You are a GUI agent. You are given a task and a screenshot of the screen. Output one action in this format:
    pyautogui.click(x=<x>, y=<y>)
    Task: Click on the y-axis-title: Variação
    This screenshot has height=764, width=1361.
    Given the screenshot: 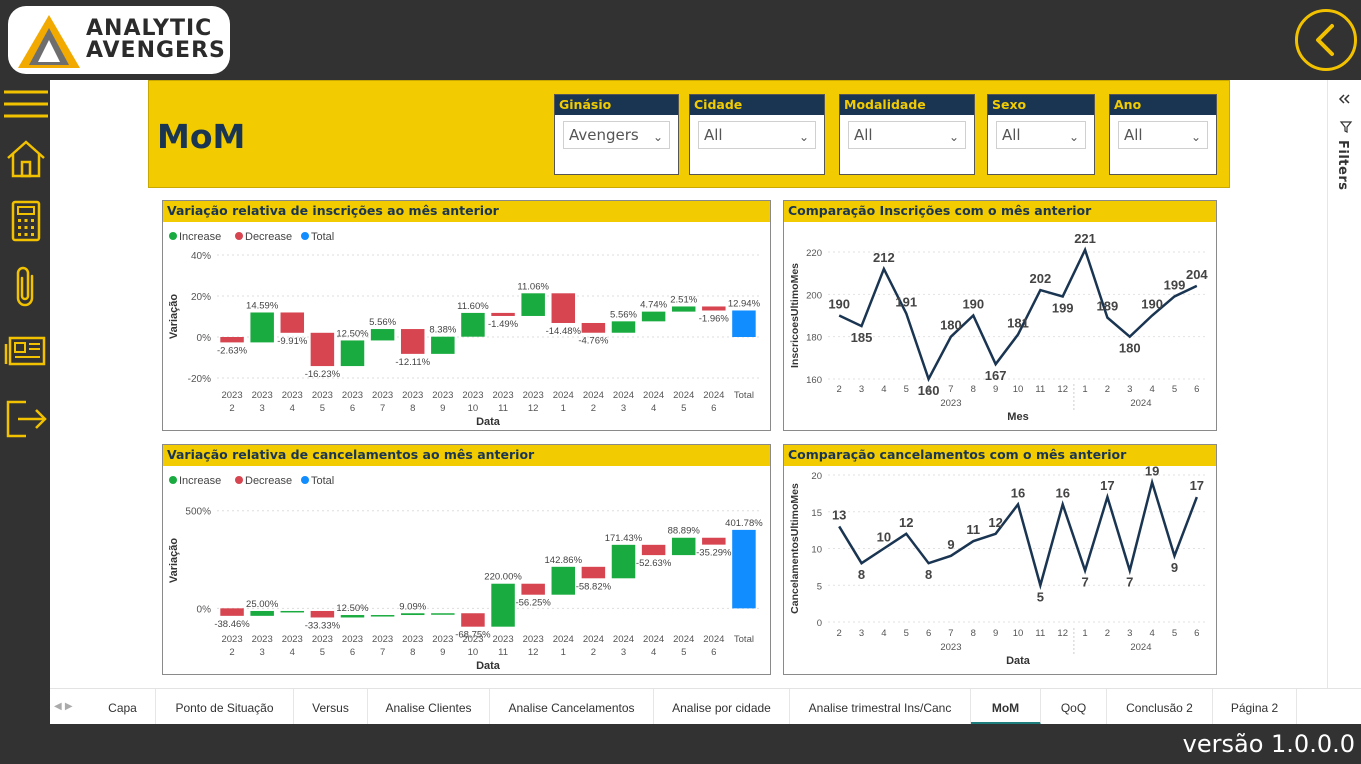 What is the action you would take?
    pyautogui.click(x=174, y=317)
    